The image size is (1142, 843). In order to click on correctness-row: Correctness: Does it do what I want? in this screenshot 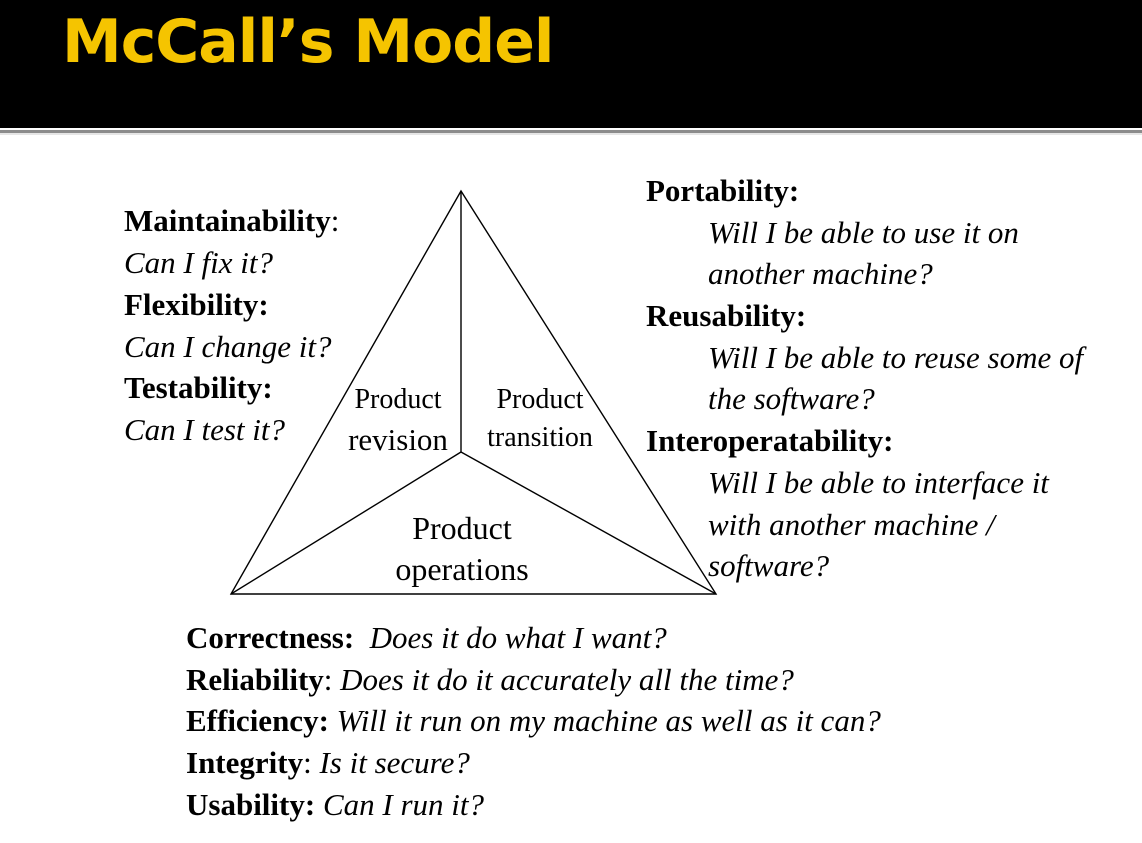, I will do `click(426, 637)`.